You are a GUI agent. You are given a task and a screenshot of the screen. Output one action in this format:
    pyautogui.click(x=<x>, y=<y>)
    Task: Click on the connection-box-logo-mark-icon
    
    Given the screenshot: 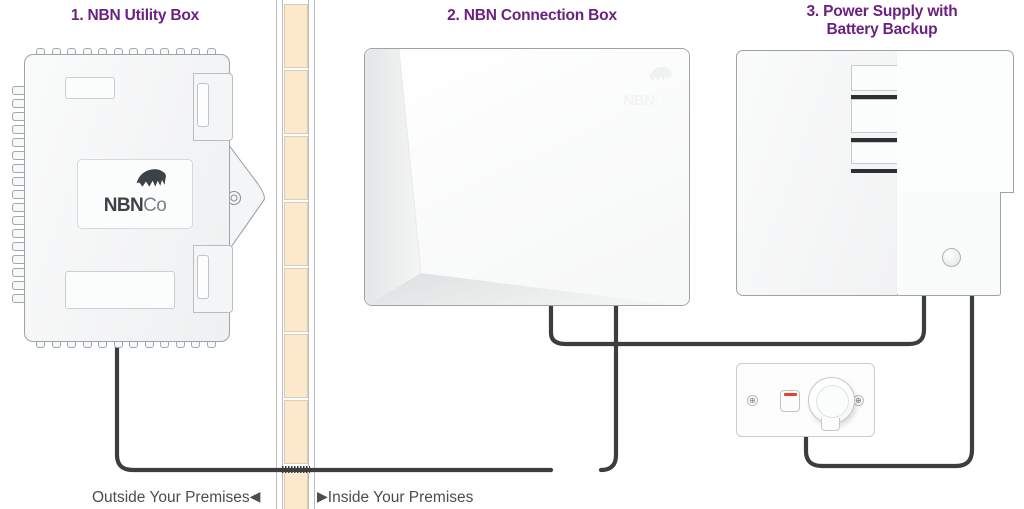 What is the action you would take?
    pyautogui.click(x=660, y=73)
    